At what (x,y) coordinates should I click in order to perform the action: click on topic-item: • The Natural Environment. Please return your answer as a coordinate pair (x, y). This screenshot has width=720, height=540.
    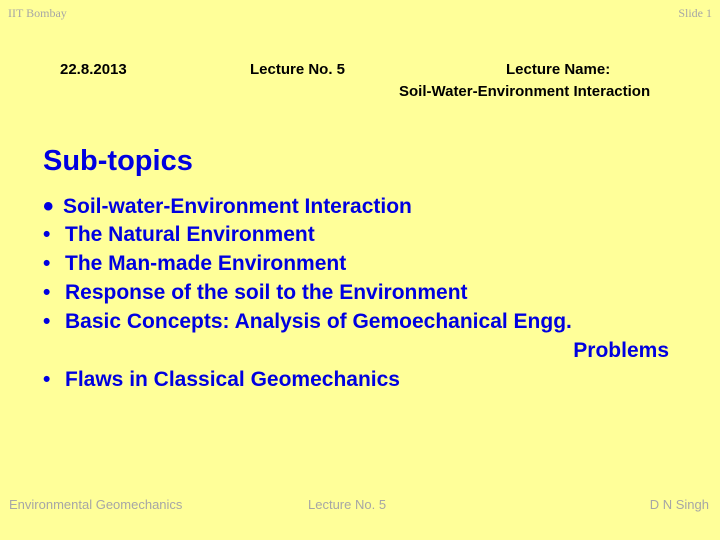
    Looking at the image, I should click on (179, 235).